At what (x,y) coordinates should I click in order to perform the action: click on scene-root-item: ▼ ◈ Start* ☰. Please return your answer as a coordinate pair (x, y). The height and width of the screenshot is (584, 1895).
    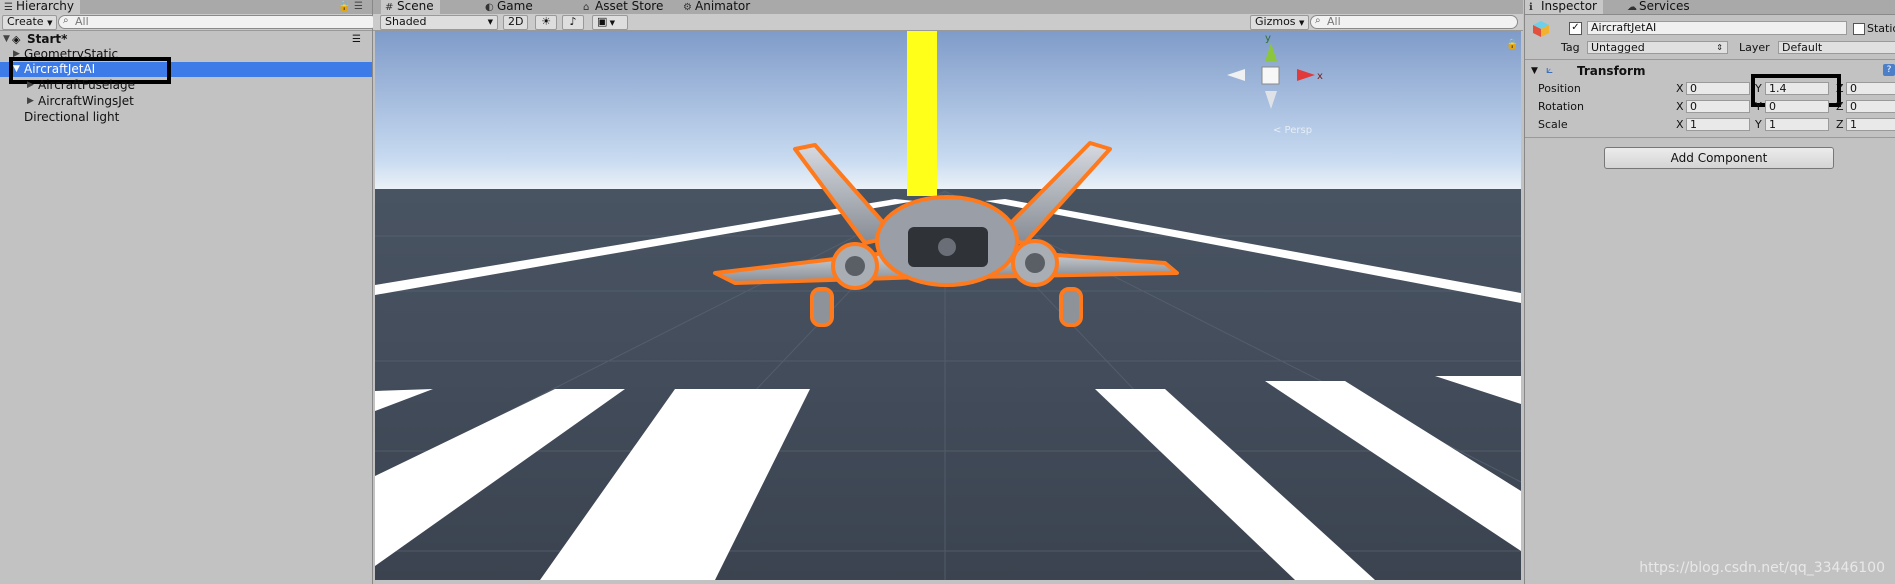
    Looking at the image, I should click on (186, 39).